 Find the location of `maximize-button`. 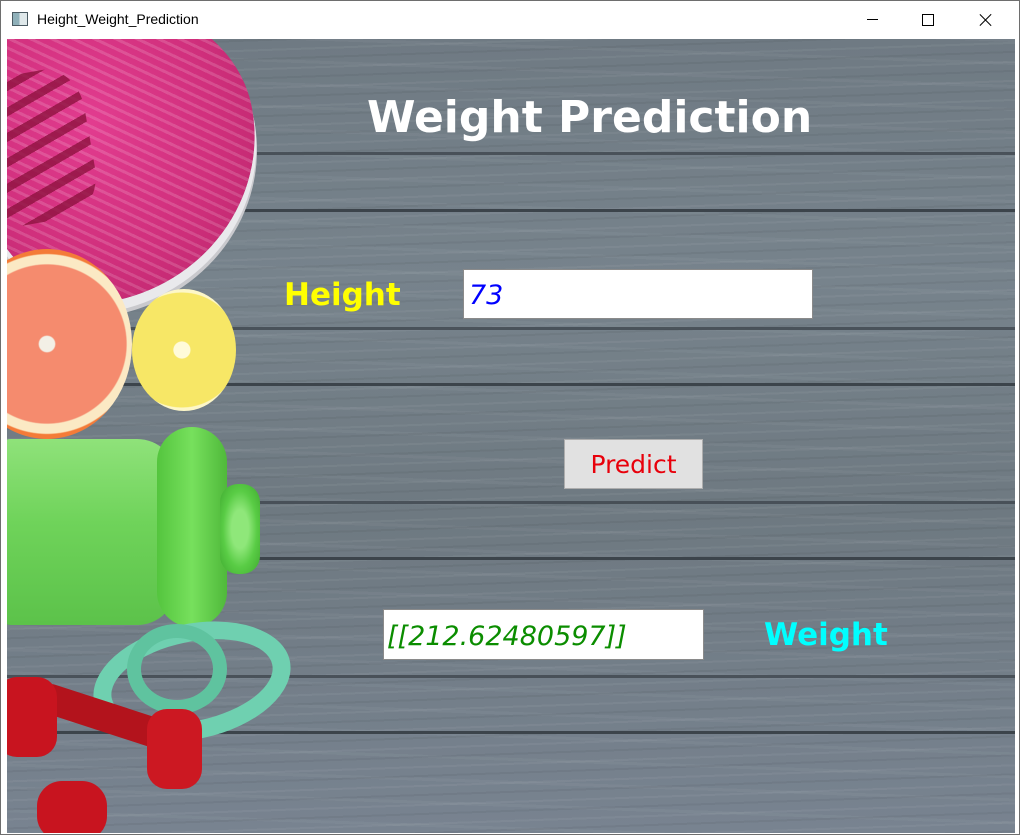

maximize-button is located at coordinates (928, 19).